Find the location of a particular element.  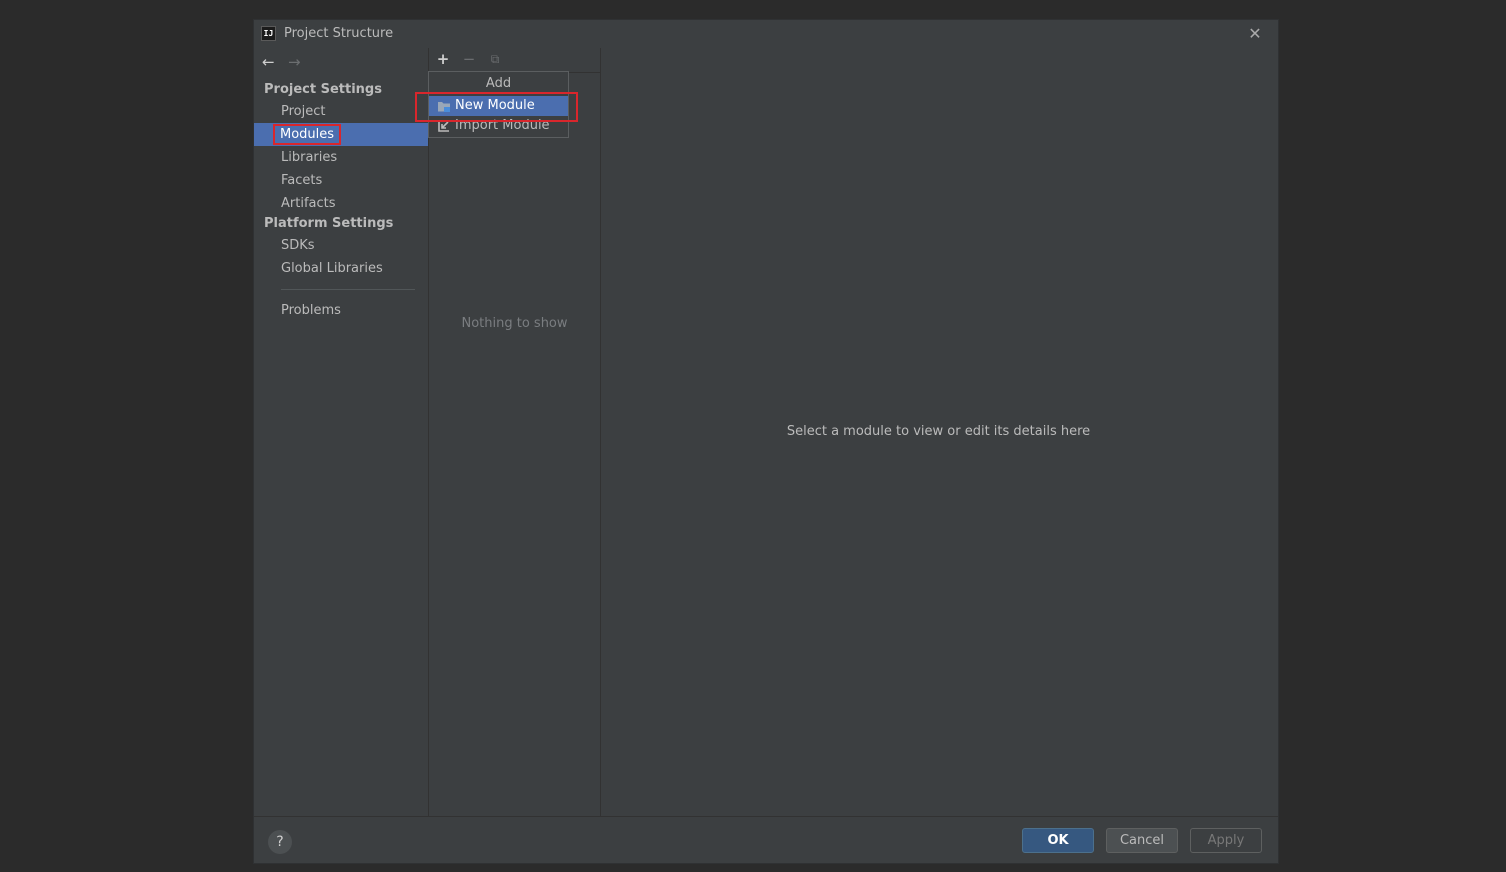

menu-item-import-module: Import Module is located at coordinates (498, 126).